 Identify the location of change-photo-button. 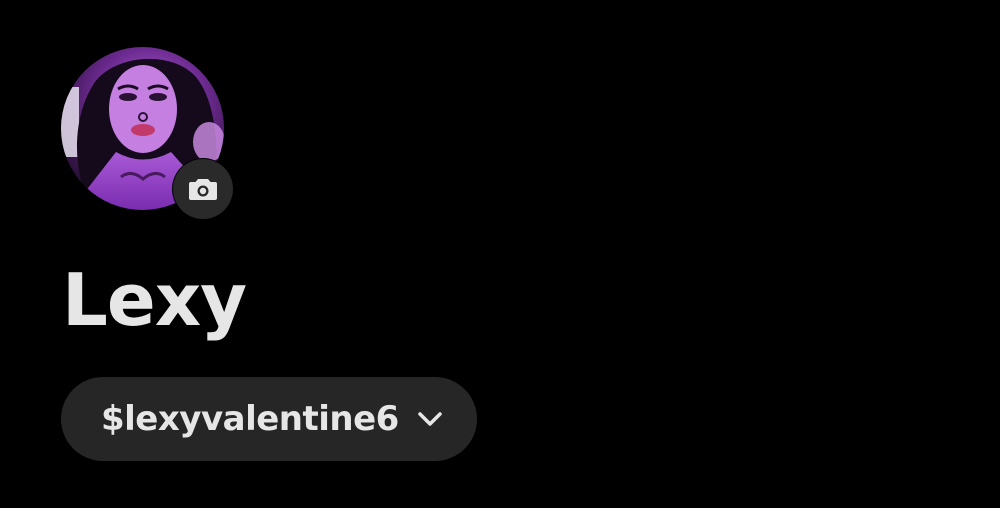
(203, 189).